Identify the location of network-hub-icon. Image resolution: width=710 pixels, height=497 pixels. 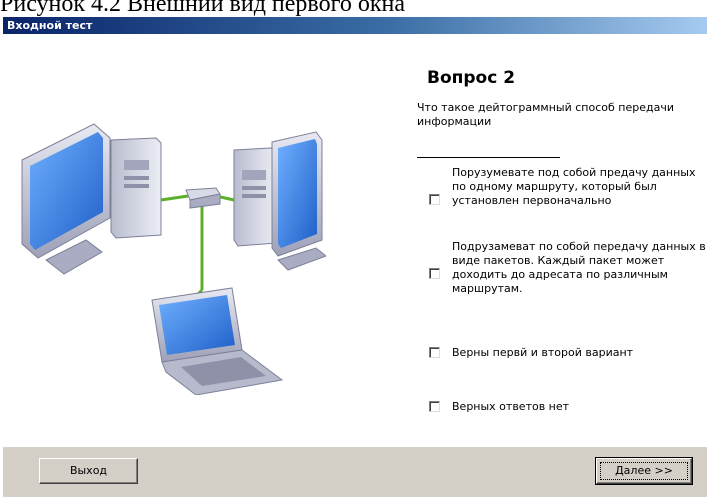
(197, 243).